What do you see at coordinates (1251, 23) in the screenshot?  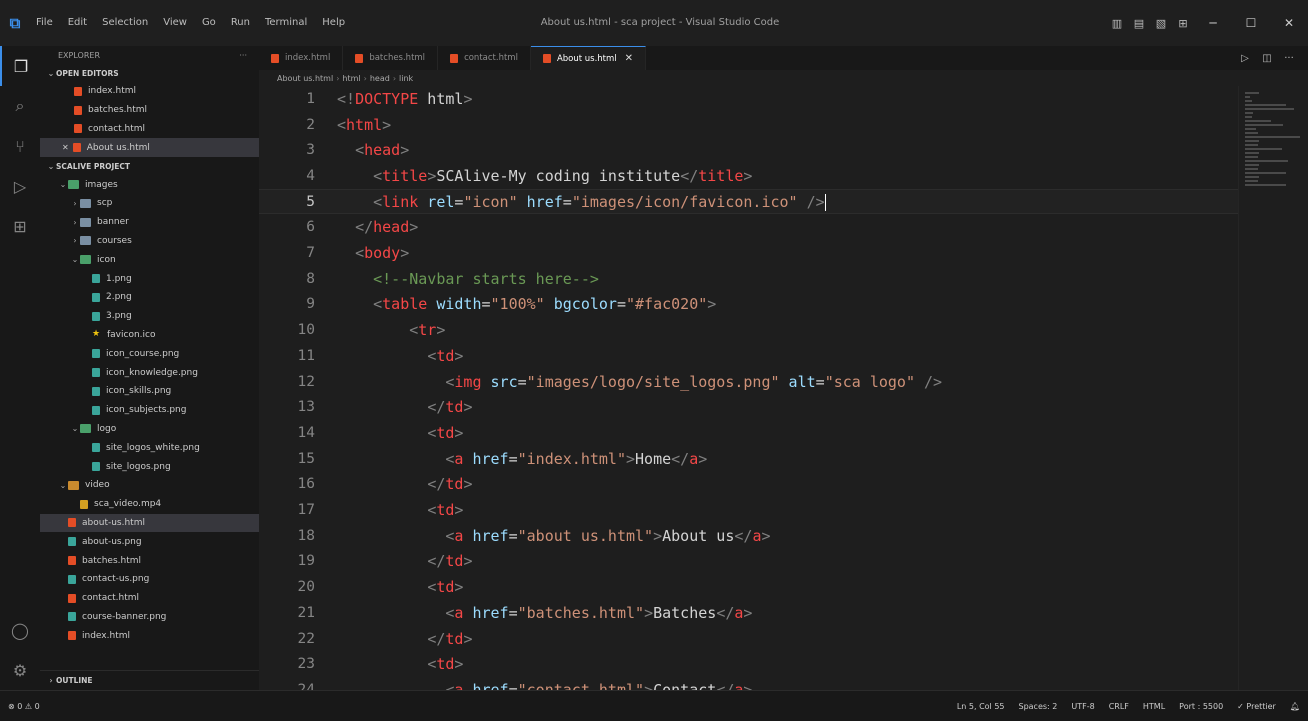 I see `maximize-icon: ☐` at bounding box center [1251, 23].